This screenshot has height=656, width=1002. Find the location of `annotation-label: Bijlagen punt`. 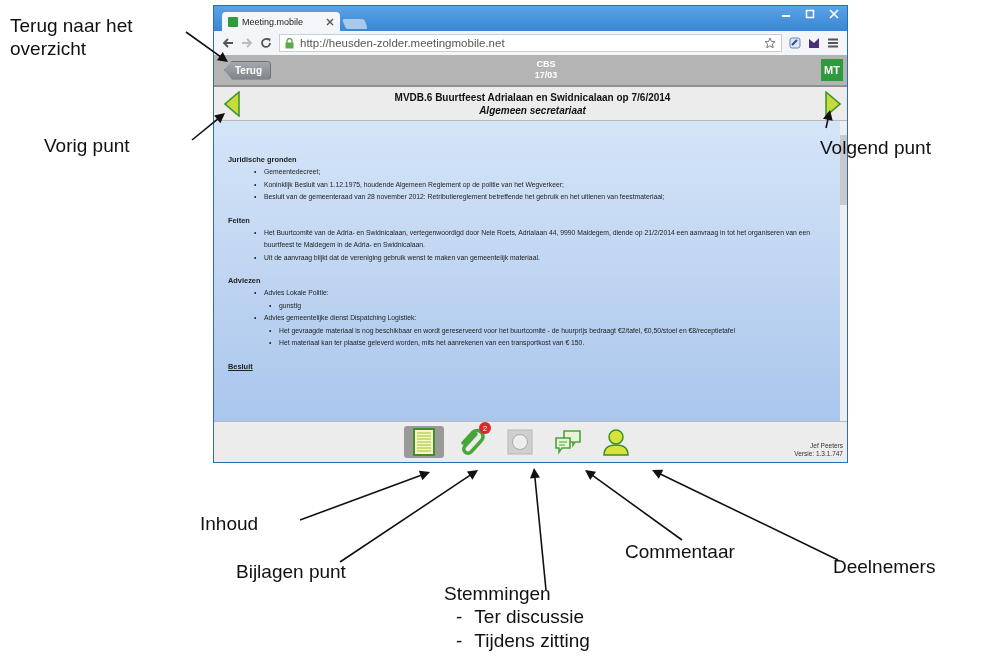

annotation-label: Bijlagen punt is located at coordinates (291, 571).